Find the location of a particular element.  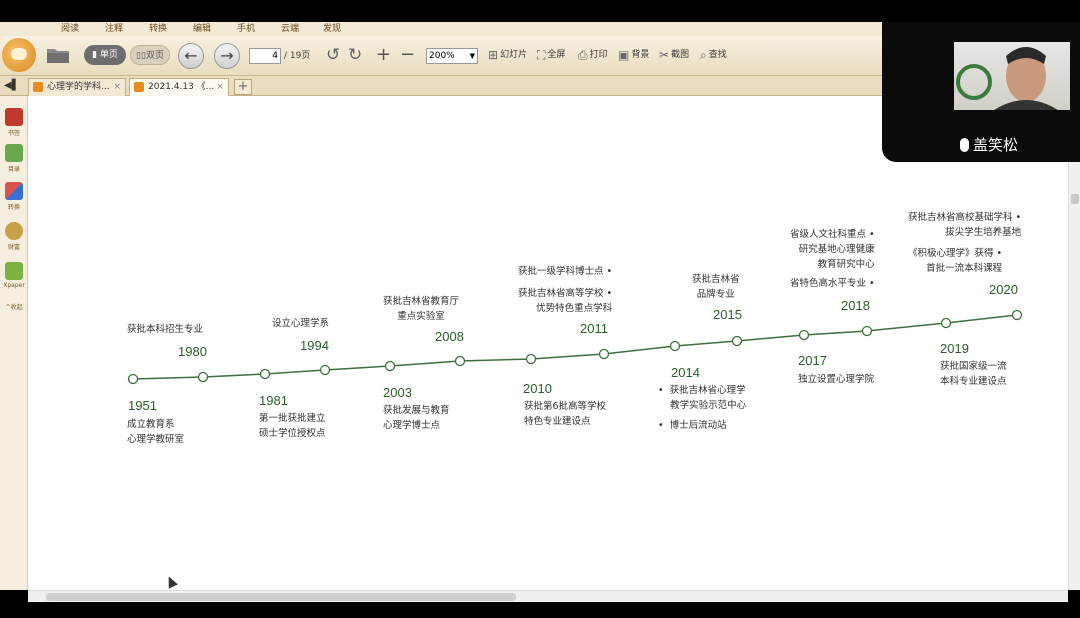

single-page-button: ▮ 单页 is located at coordinates (105, 55).